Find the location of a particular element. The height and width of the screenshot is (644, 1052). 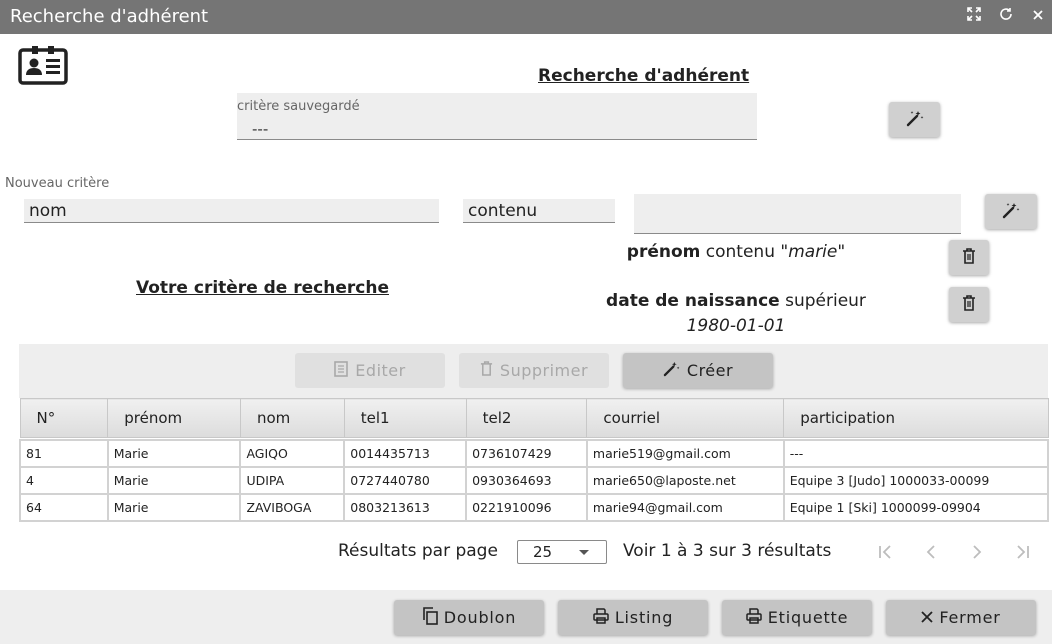

column-header-participation: participation is located at coordinates (916, 418).